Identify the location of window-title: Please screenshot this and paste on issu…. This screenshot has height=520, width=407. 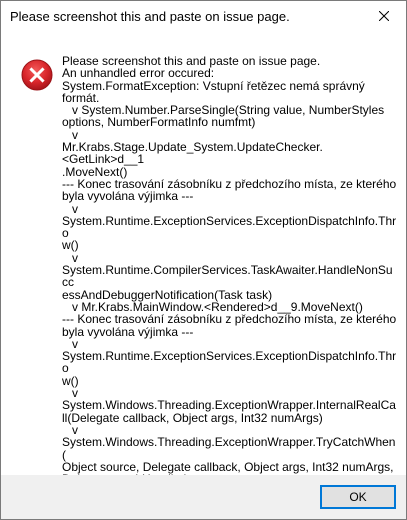
(150, 16).